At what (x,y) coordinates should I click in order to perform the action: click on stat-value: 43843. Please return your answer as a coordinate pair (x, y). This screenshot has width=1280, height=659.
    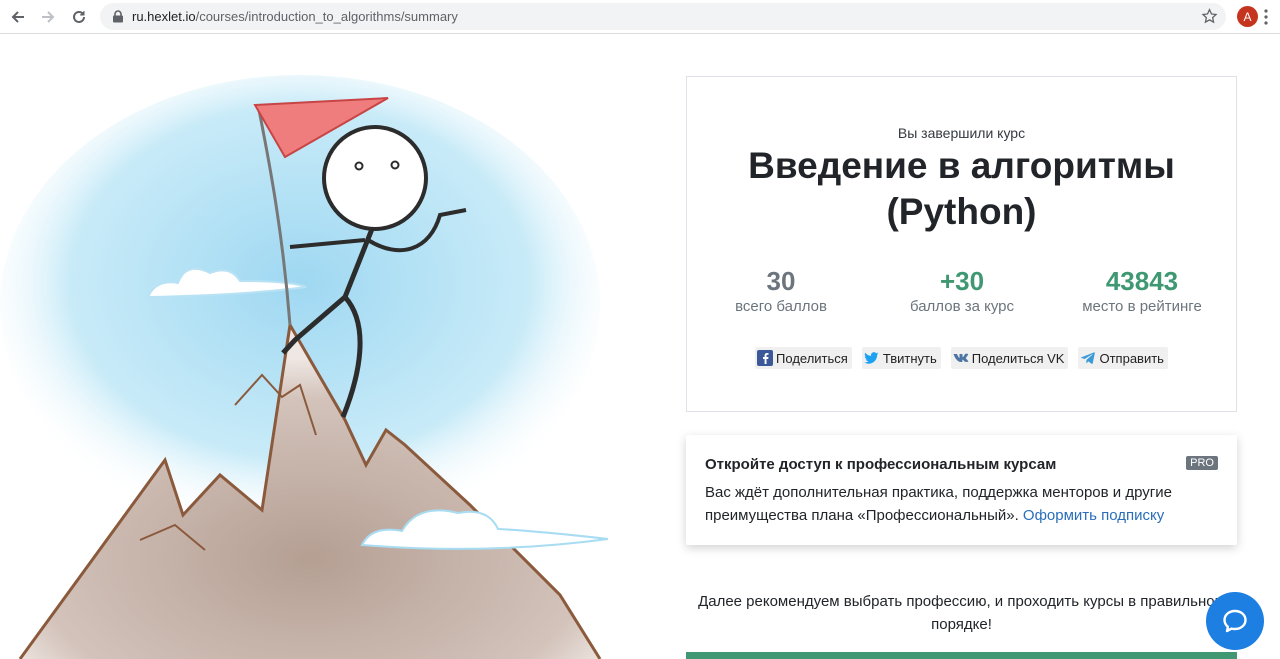
    Looking at the image, I should click on (1142, 281).